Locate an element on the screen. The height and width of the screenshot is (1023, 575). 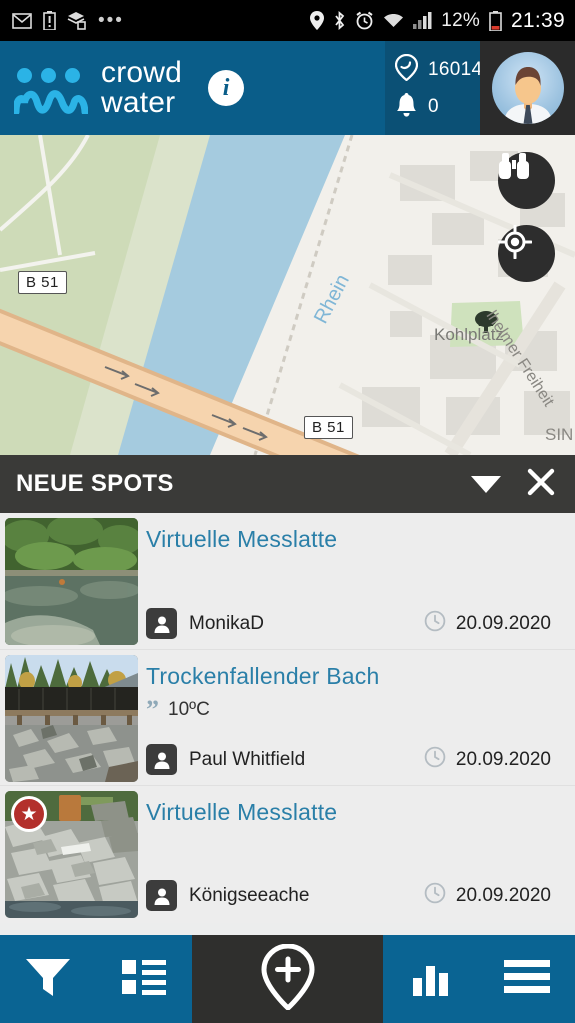
battery-alert-icon is located at coordinates (49, 20).